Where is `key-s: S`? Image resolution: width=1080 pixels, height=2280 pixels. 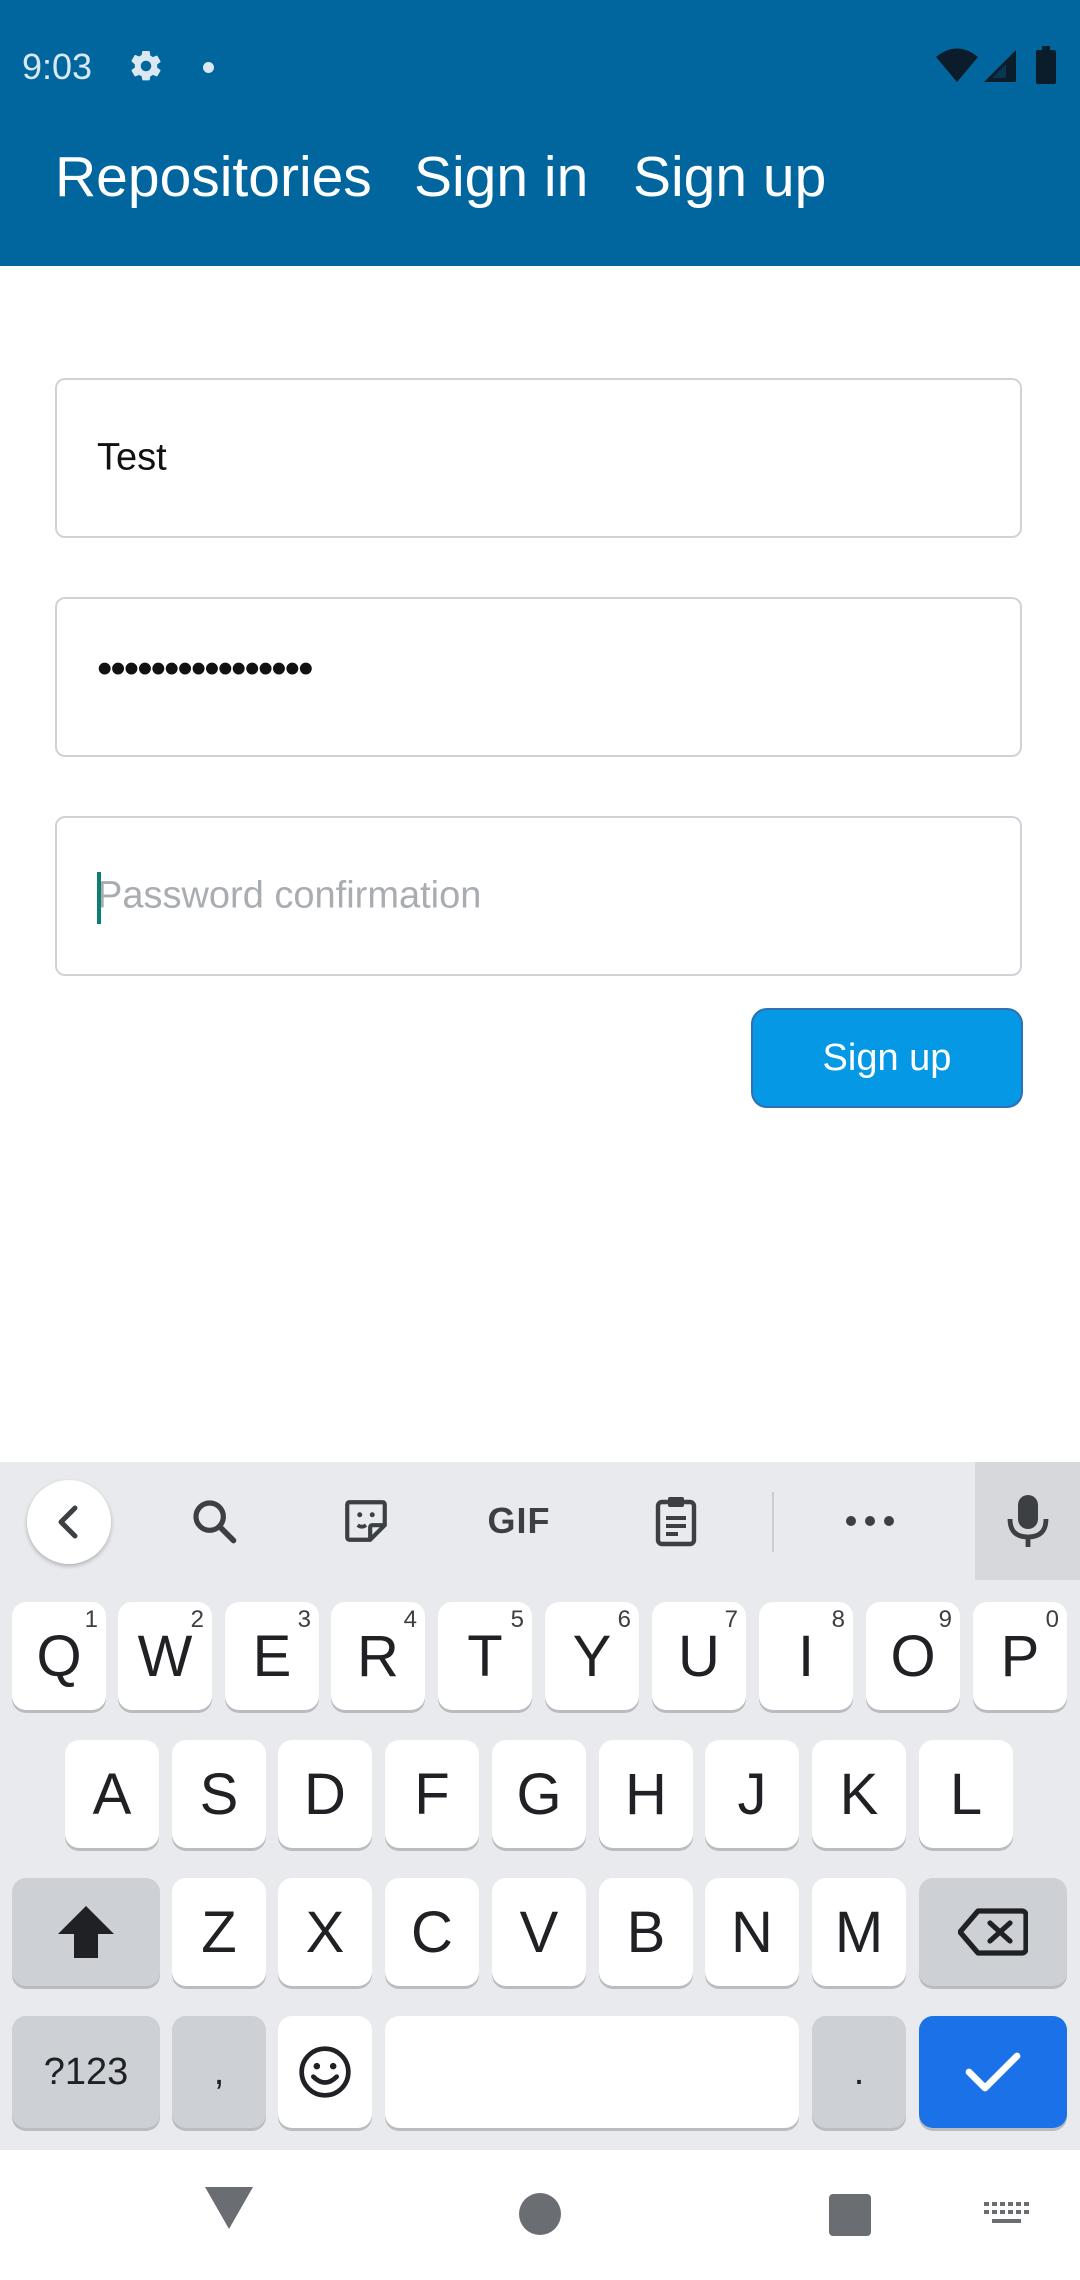 key-s: S is located at coordinates (219, 1794).